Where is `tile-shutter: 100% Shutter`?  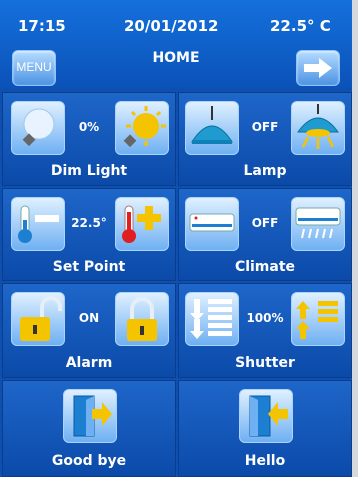 tile-shutter: 100% Shutter is located at coordinates (265, 330).